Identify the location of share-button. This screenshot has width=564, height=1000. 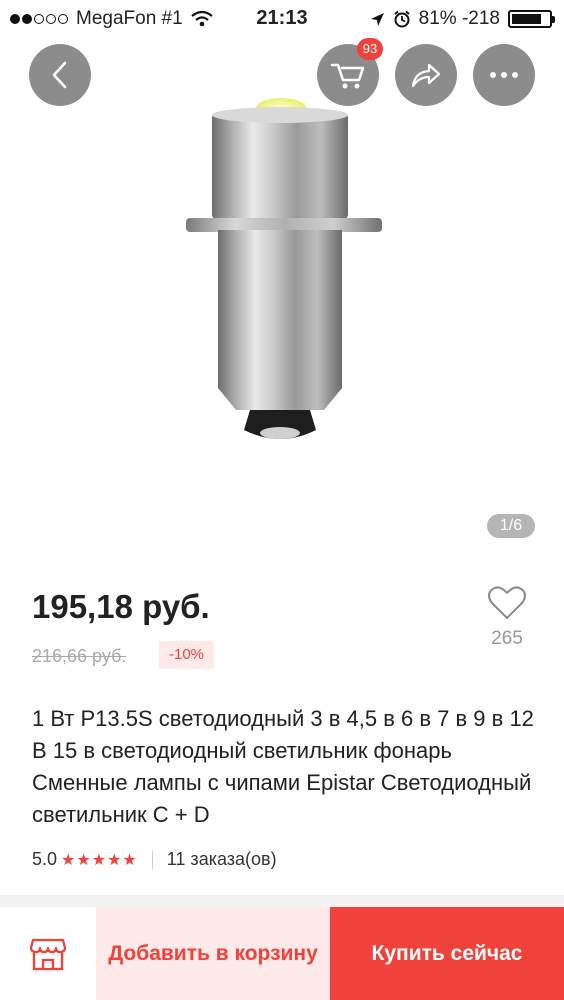
(426, 75).